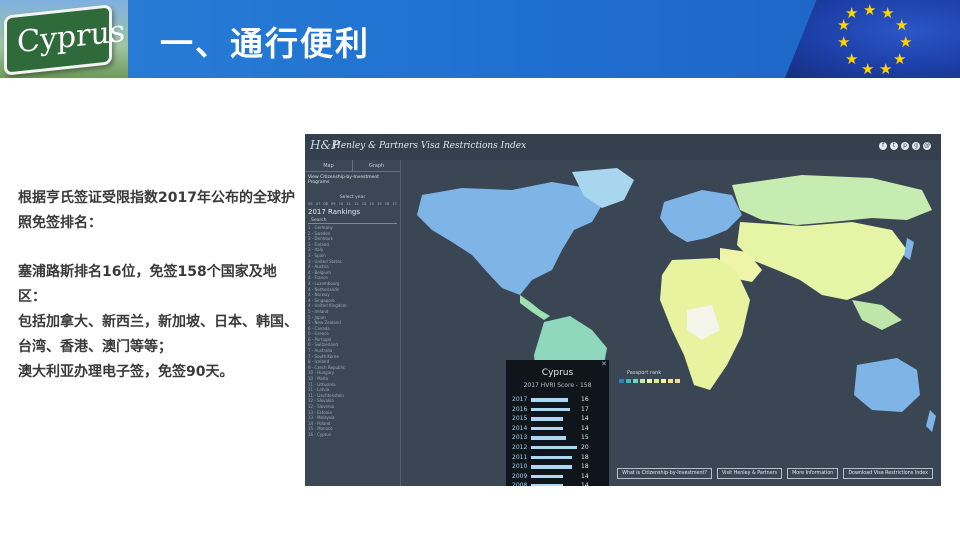 The width and height of the screenshot is (960, 540). Describe the element at coordinates (664, 473) in the screenshot. I see `cbi-info-button: What is Citizenship-by-Investment?` at that location.